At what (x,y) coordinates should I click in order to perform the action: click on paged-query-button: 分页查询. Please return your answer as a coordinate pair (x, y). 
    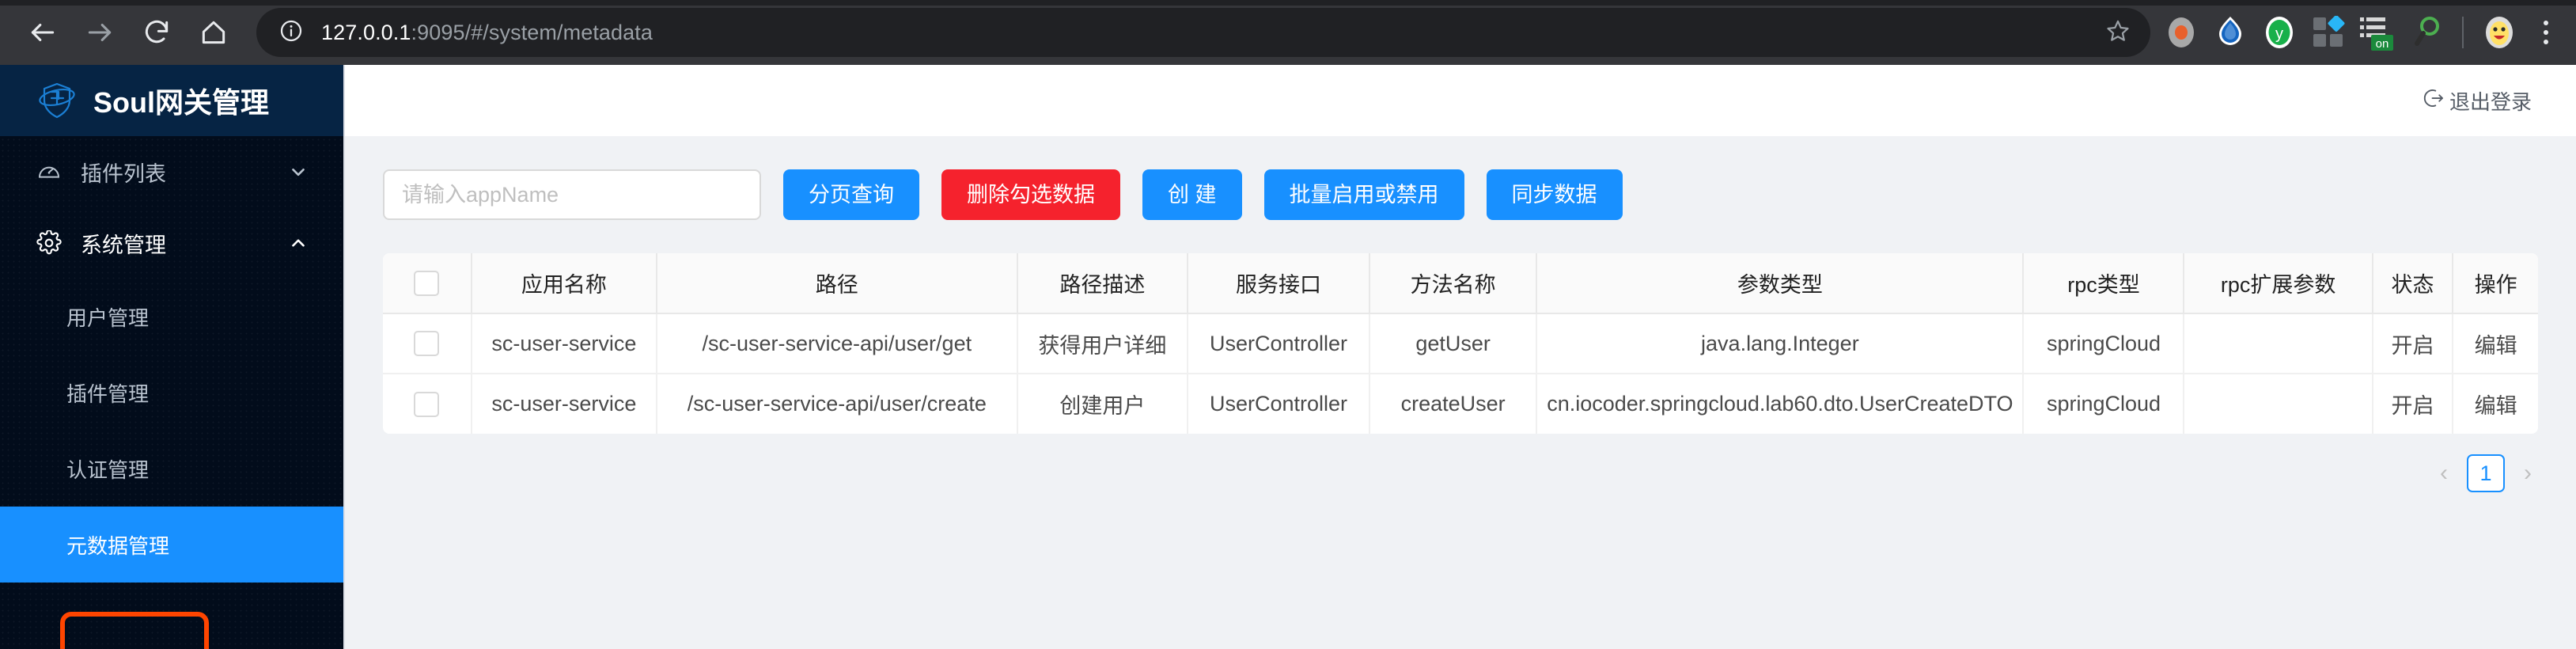
    Looking at the image, I should click on (851, 194).